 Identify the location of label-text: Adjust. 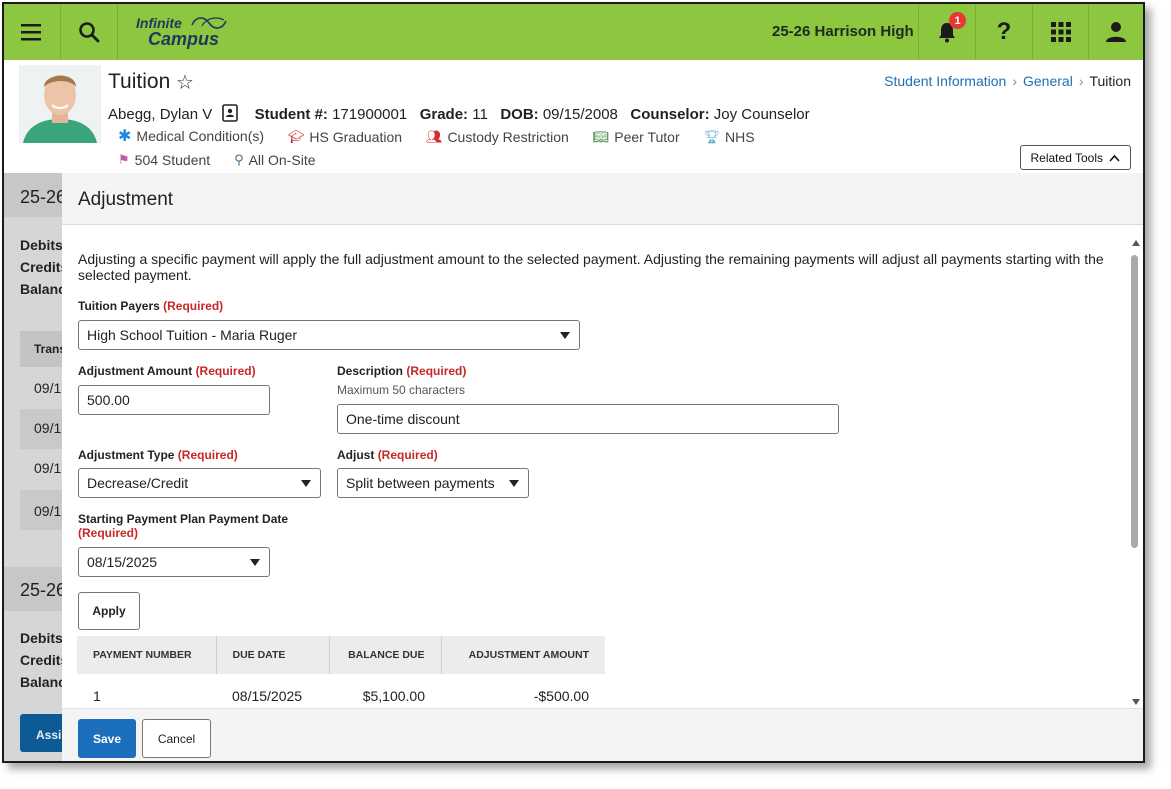
(356, 455).